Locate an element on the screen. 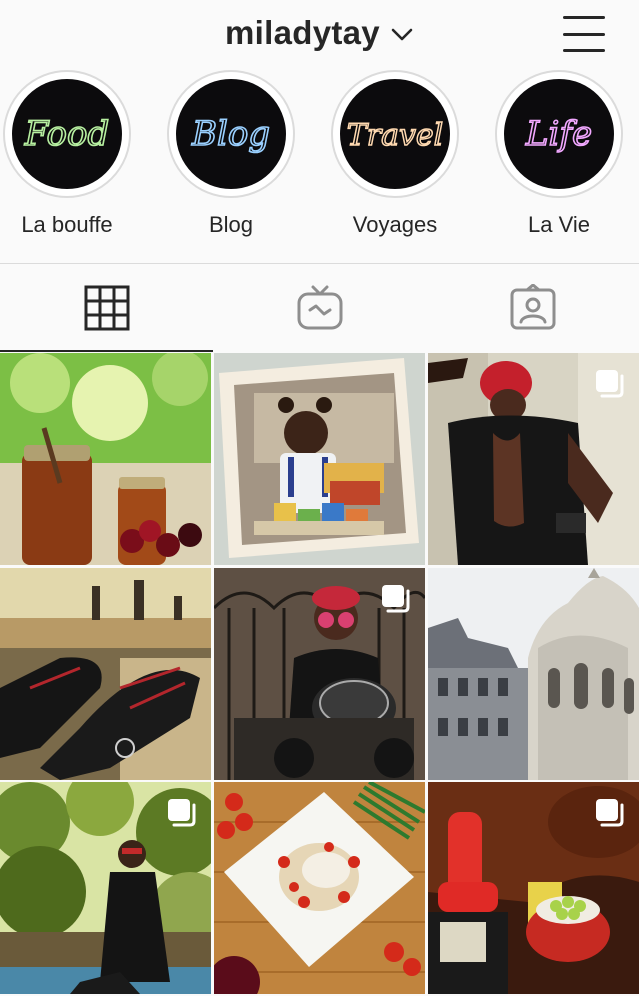 The height and width of the screenshot is (996, 639). tab-tagged is located at coordinates (532, 308).